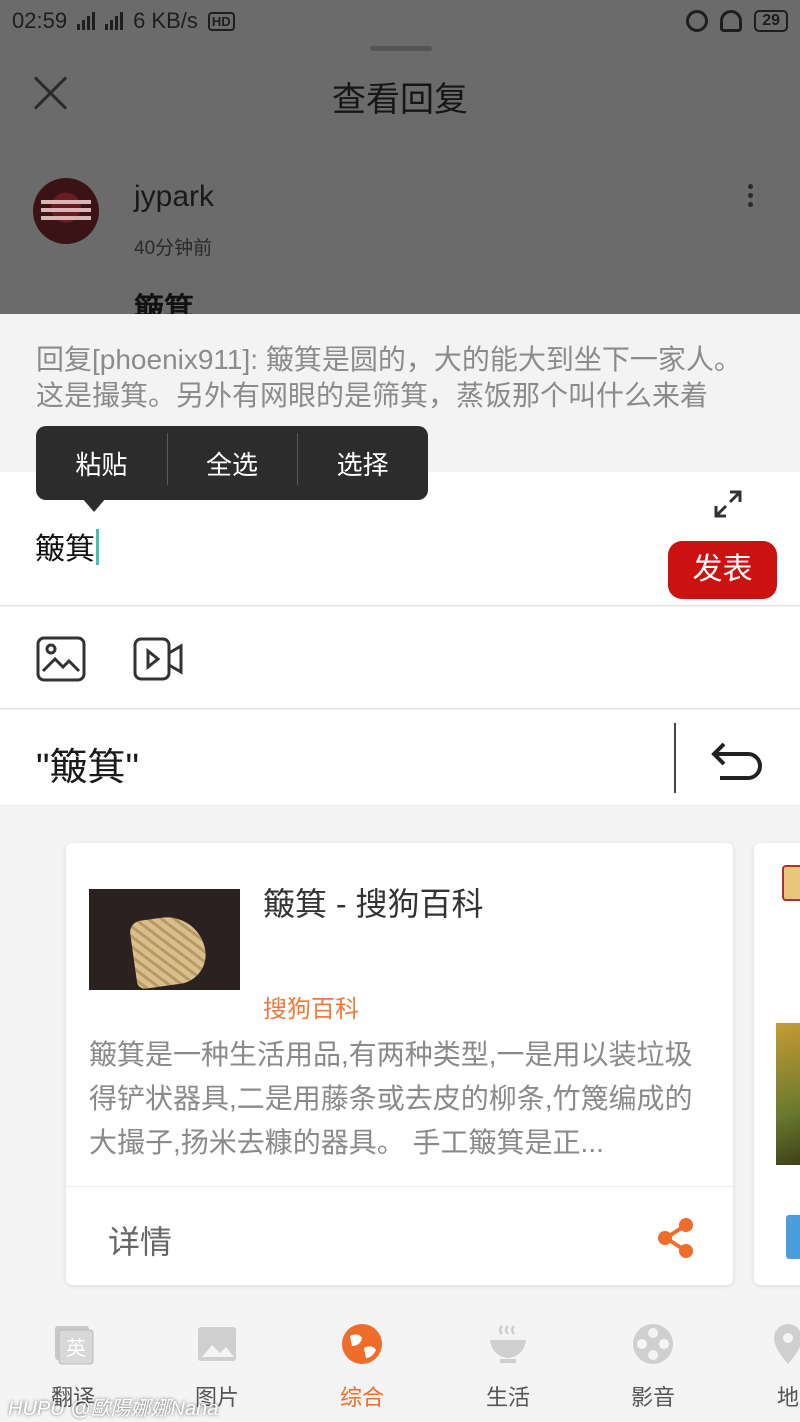 The width and height of the screenshot is (800, 1422). What do you see at coordinates (676, 1238) in the screenshot?
I see `share-icon` at bounding box center [676, 1238].